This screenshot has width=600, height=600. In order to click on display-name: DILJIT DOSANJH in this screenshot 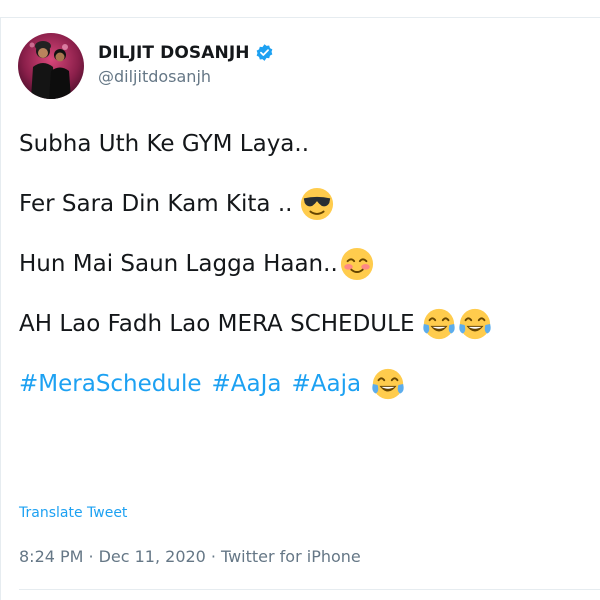, I will do `click(174, 53)`.